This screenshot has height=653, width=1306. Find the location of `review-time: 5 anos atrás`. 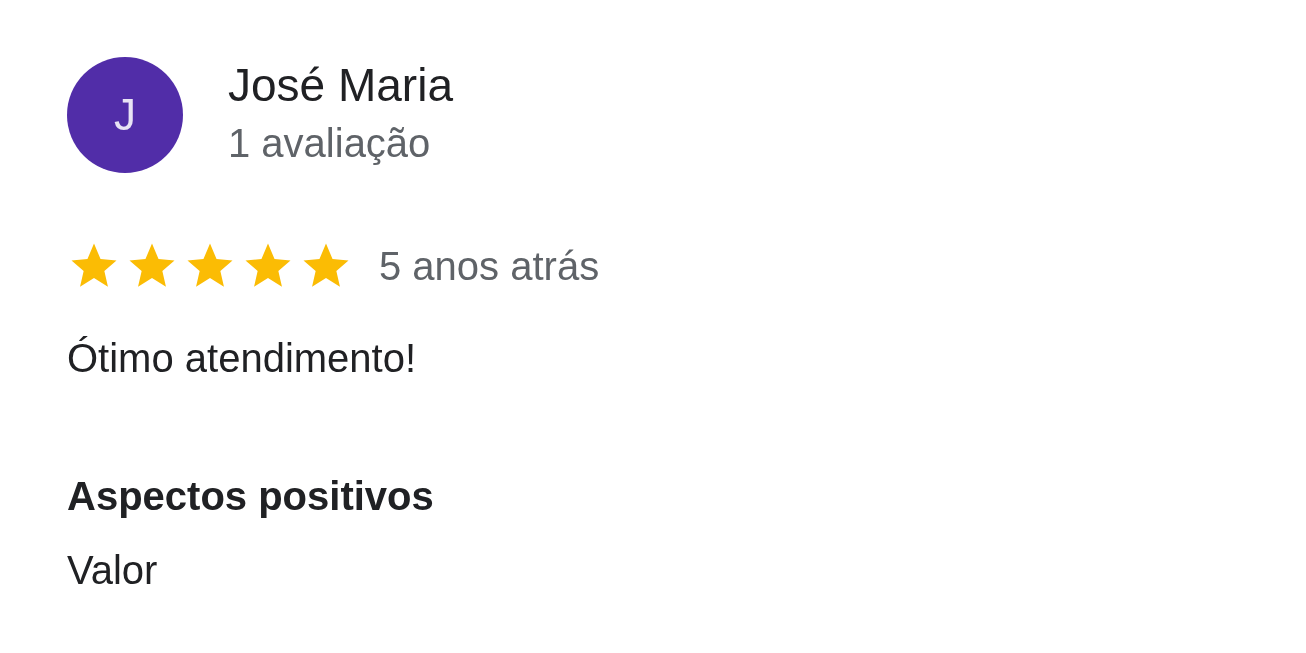

review-time: 5 anos atrás is located at coordinates (489, 266).